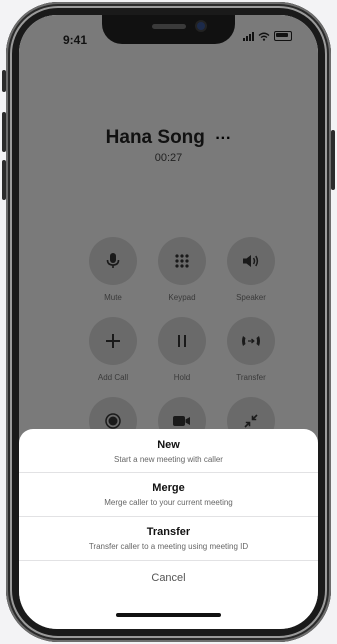 This screenshot has width=337, height=644. I want to click on speaker-button: Speaker, so click(251, 269).